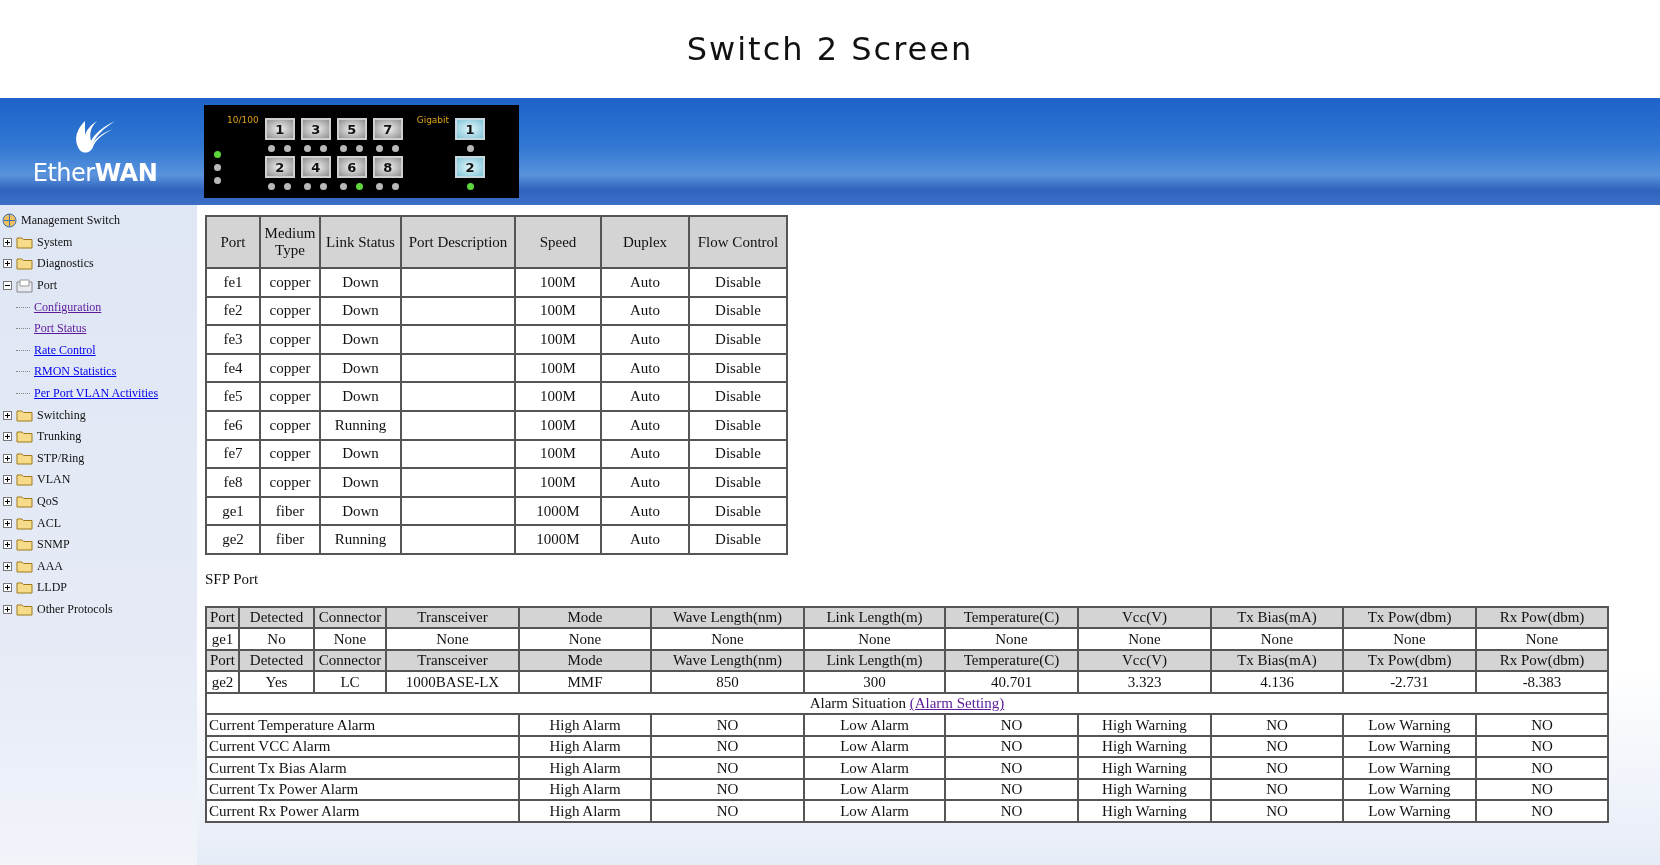 The height and width of the screenshot is (865, 1660). What do you see at coordinates (61, 458) in the screenshot?
I see `tree-item: STP/Ring` at bounding box center [61, 458].